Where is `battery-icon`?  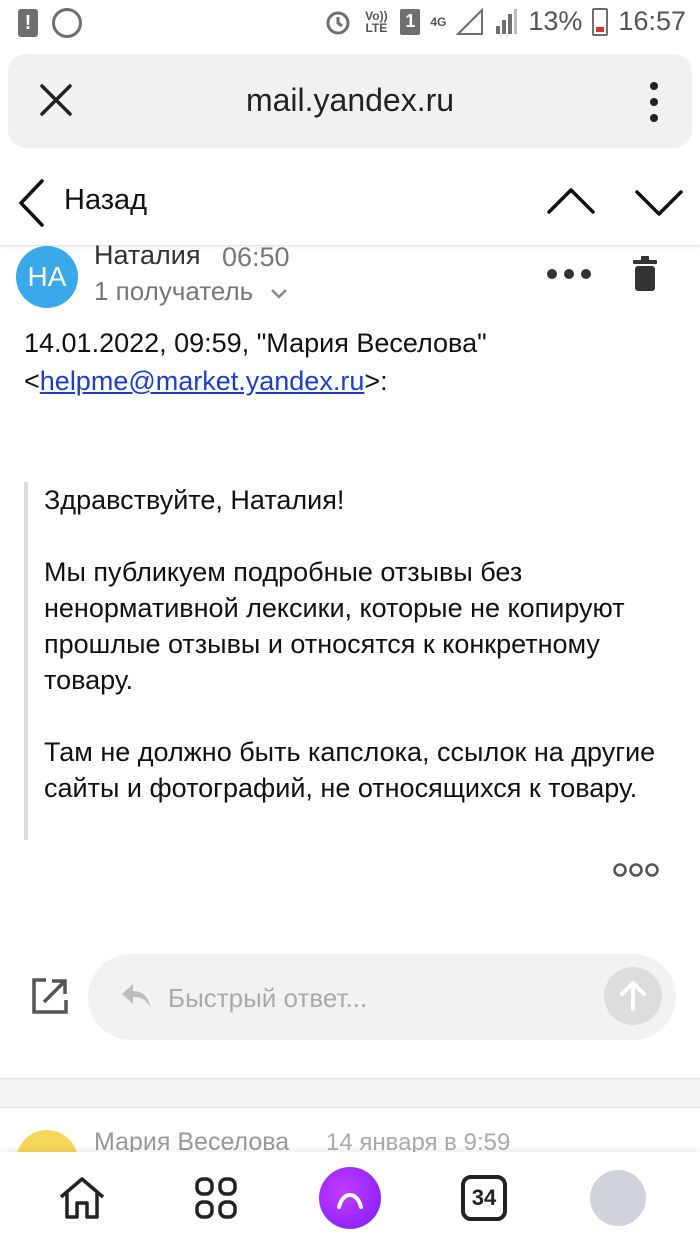 battery-icon is located at coordinates (600, 21).